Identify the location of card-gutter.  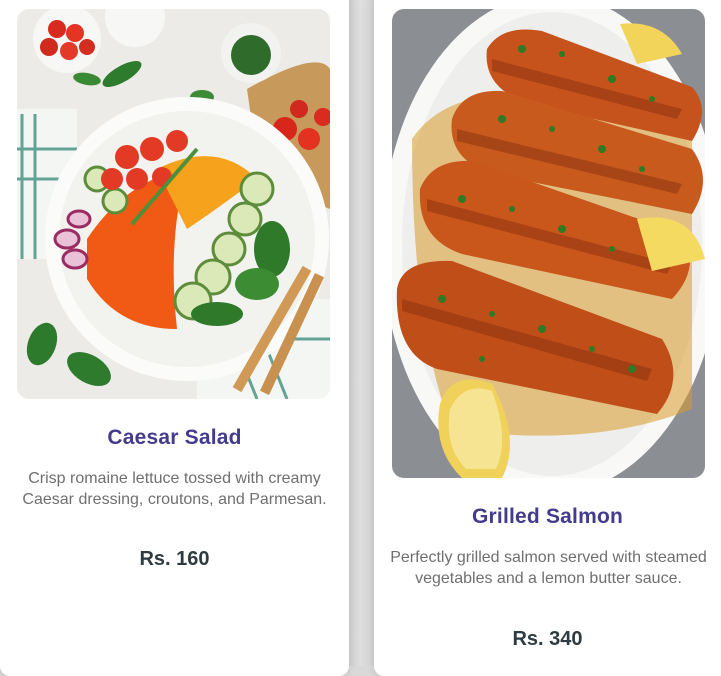
(361, 333).